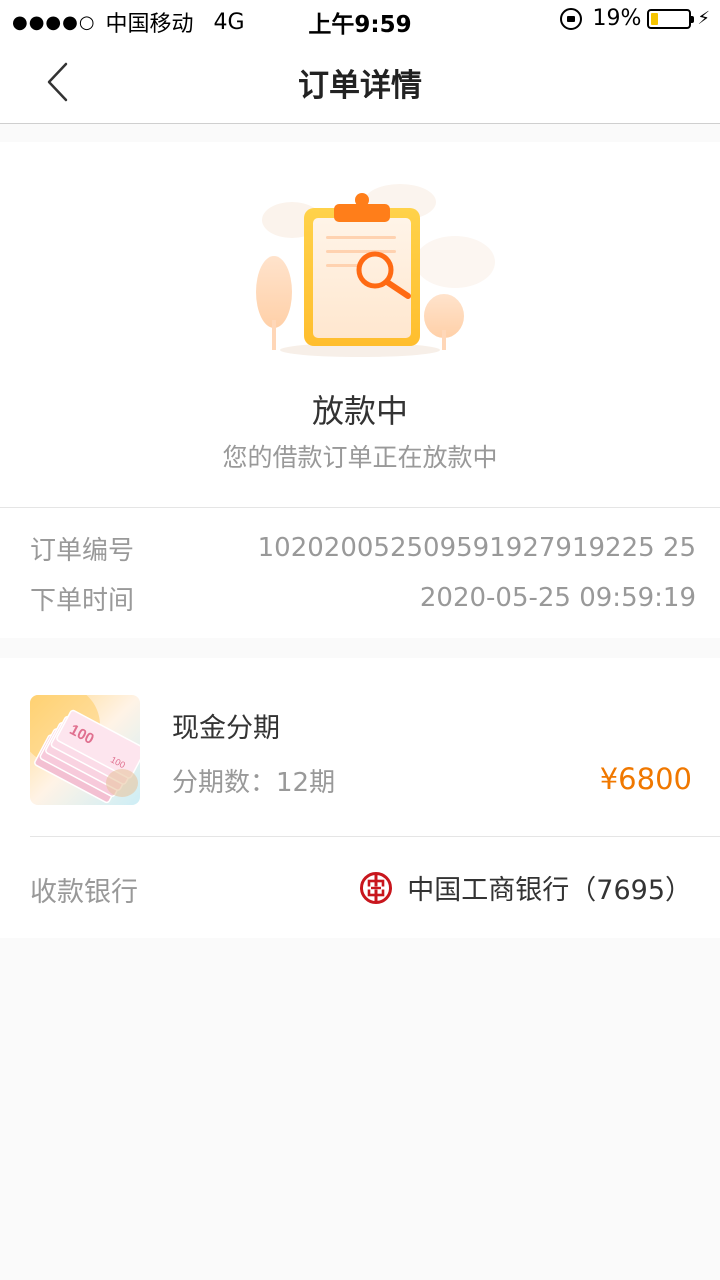  I want to click on back-button, so click(58, 82).